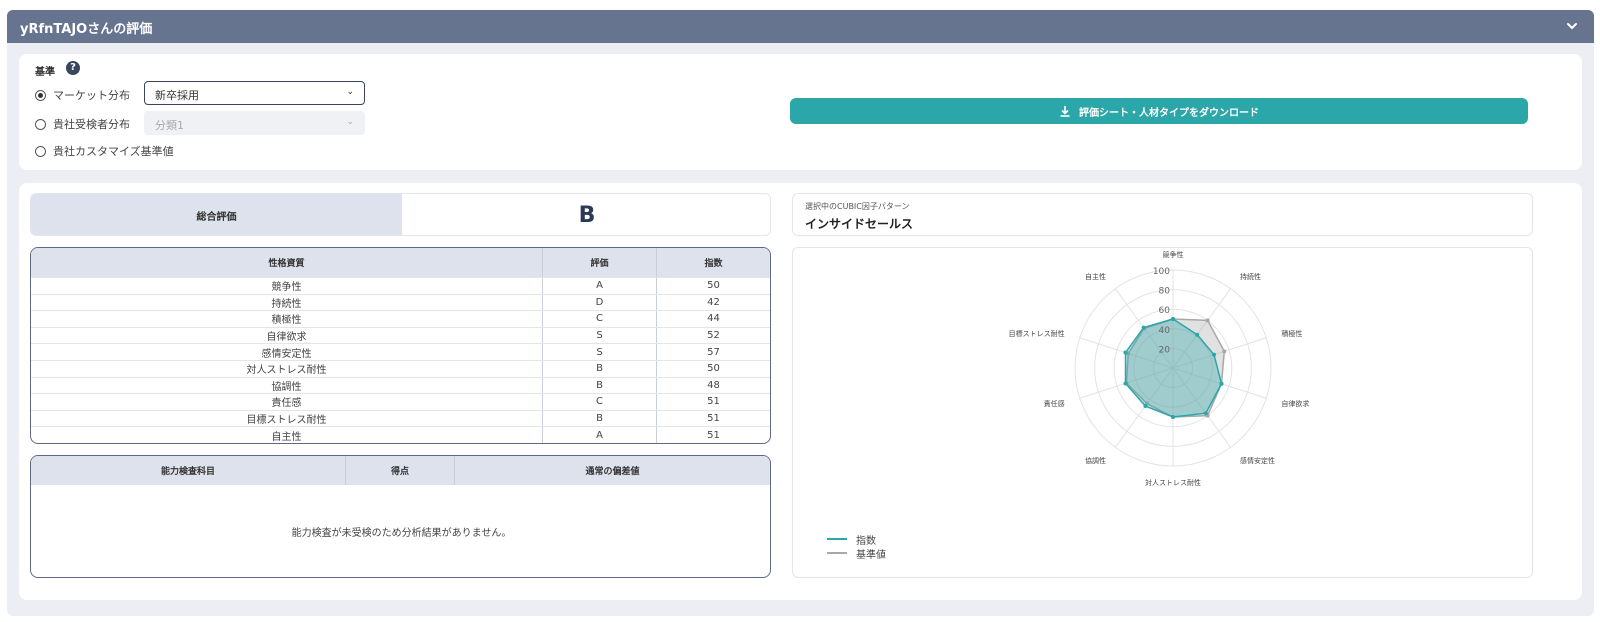 The image size is (1600, 622). I want to click on trait-cell: 感情安定性, so click(287, 352).